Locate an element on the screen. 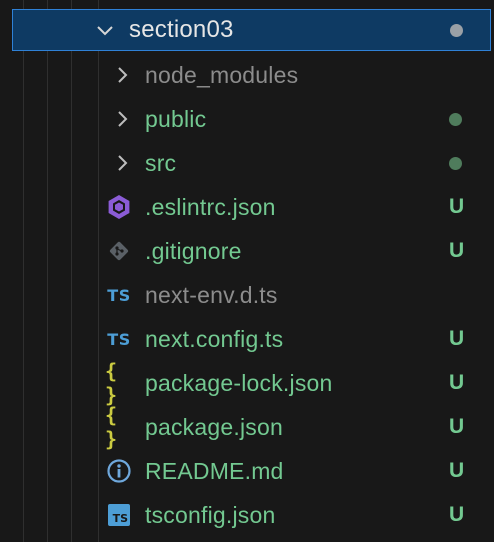 Image resolution: width=494 pixels, height=542 pixels. modified-dot-icon is located at coordinates (456, 30).